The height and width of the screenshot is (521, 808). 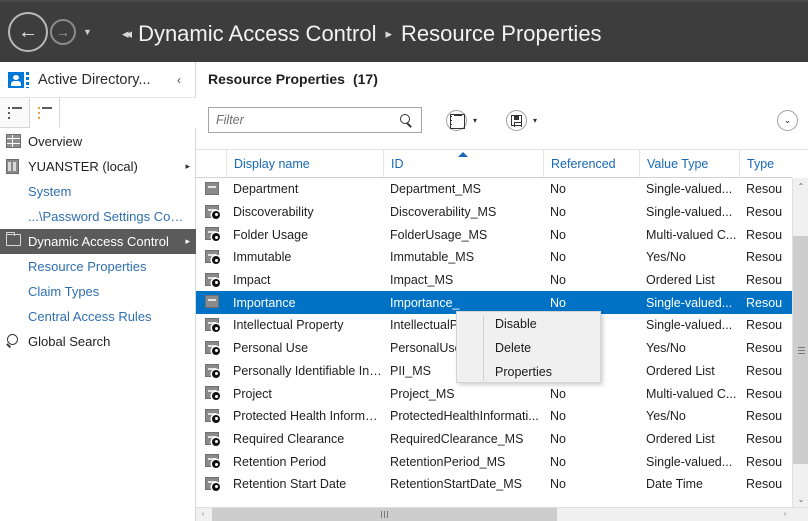 I want to click on sidebar-item-overview: Overview, so click(x=98, y=141).